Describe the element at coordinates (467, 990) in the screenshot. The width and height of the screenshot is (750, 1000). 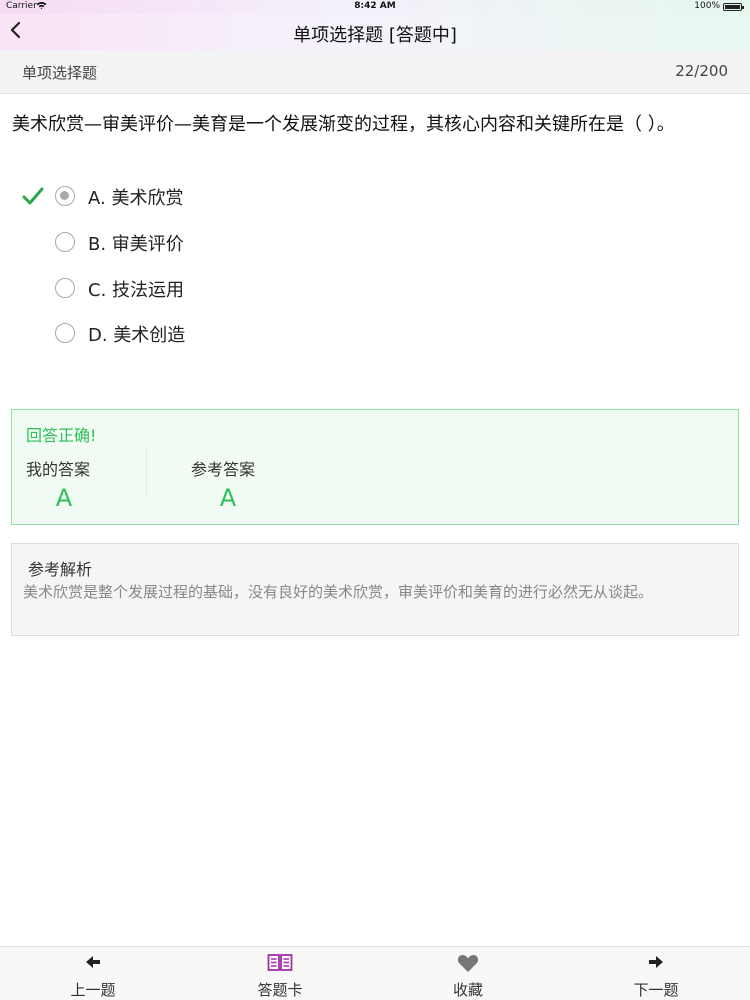
I see `tab-label: 收藏` at that location.